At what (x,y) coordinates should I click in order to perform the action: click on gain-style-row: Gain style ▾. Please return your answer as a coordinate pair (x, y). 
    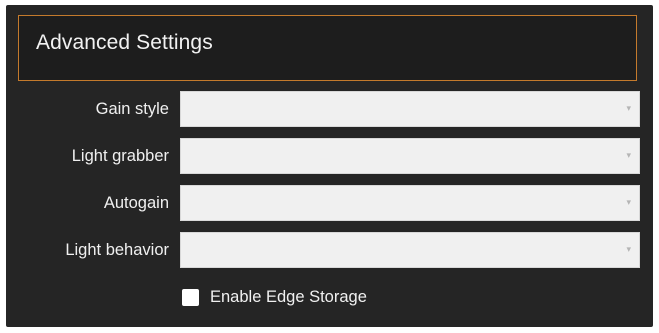
    Looking at the image, I should click on (329, 110).